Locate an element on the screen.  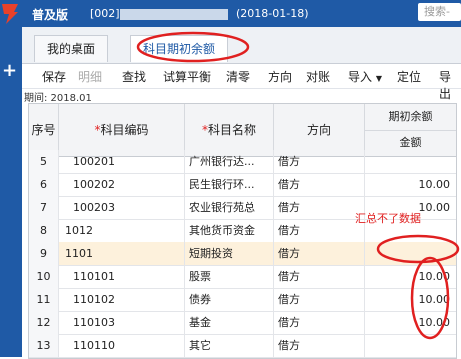
account-code: 1101 is located at coordinates (122, 253).